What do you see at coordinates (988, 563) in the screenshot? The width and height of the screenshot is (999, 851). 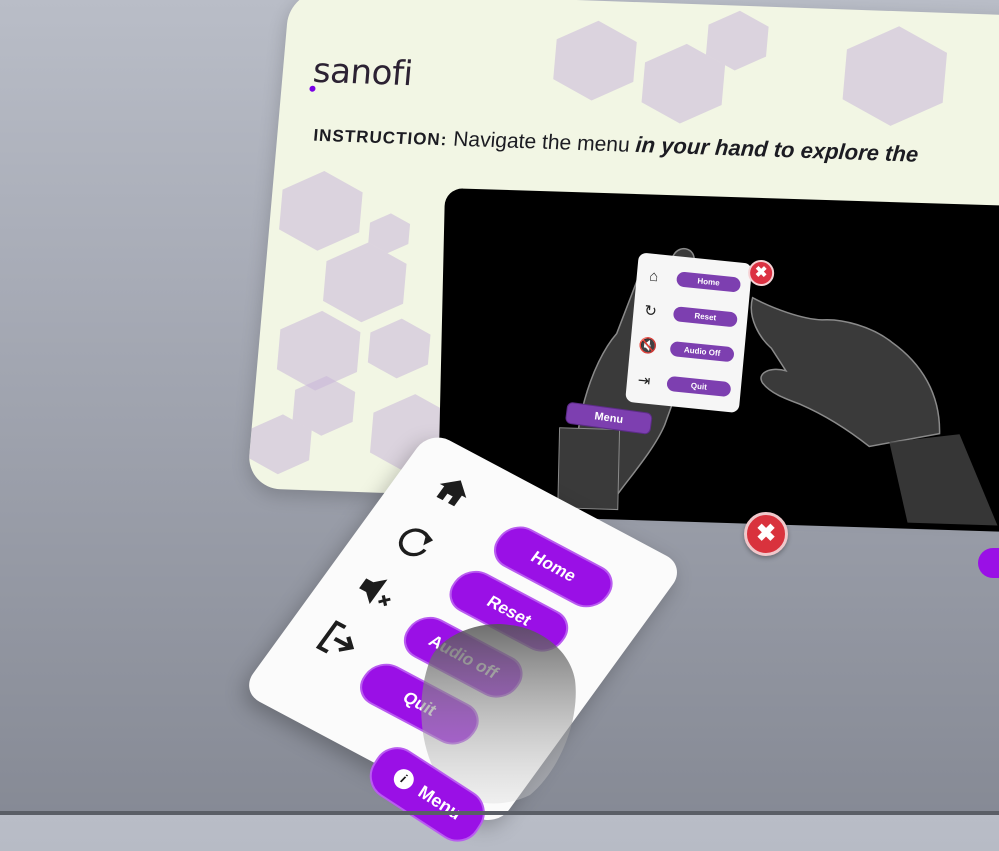 I see `offscreen-button` at bounding box center [988, 563].